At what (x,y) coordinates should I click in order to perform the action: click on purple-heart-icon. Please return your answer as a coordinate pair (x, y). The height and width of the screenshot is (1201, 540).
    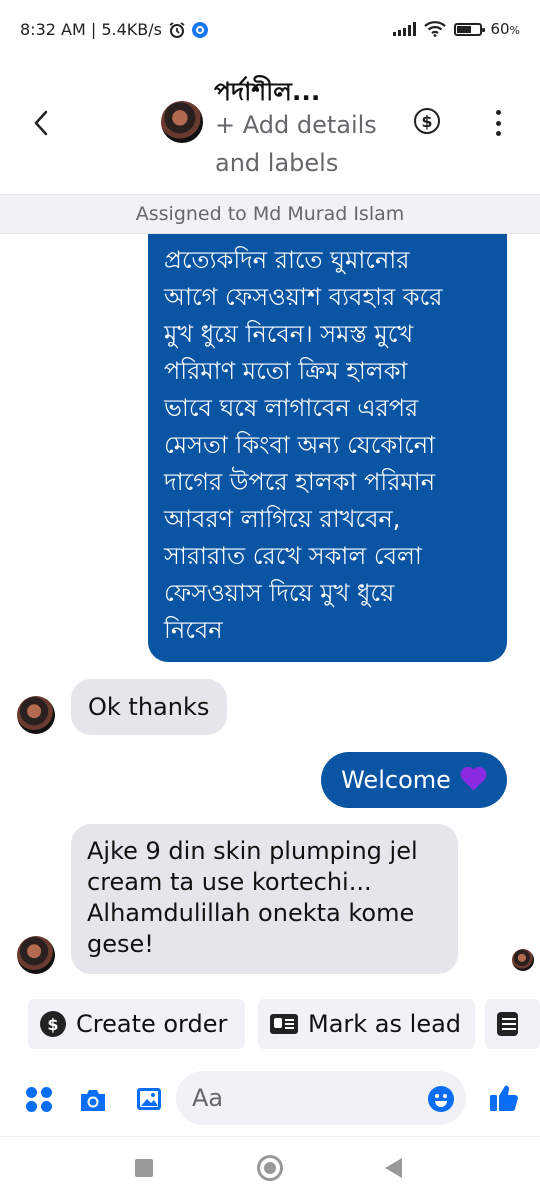
    Looking at the image, I should click on (473, 780).